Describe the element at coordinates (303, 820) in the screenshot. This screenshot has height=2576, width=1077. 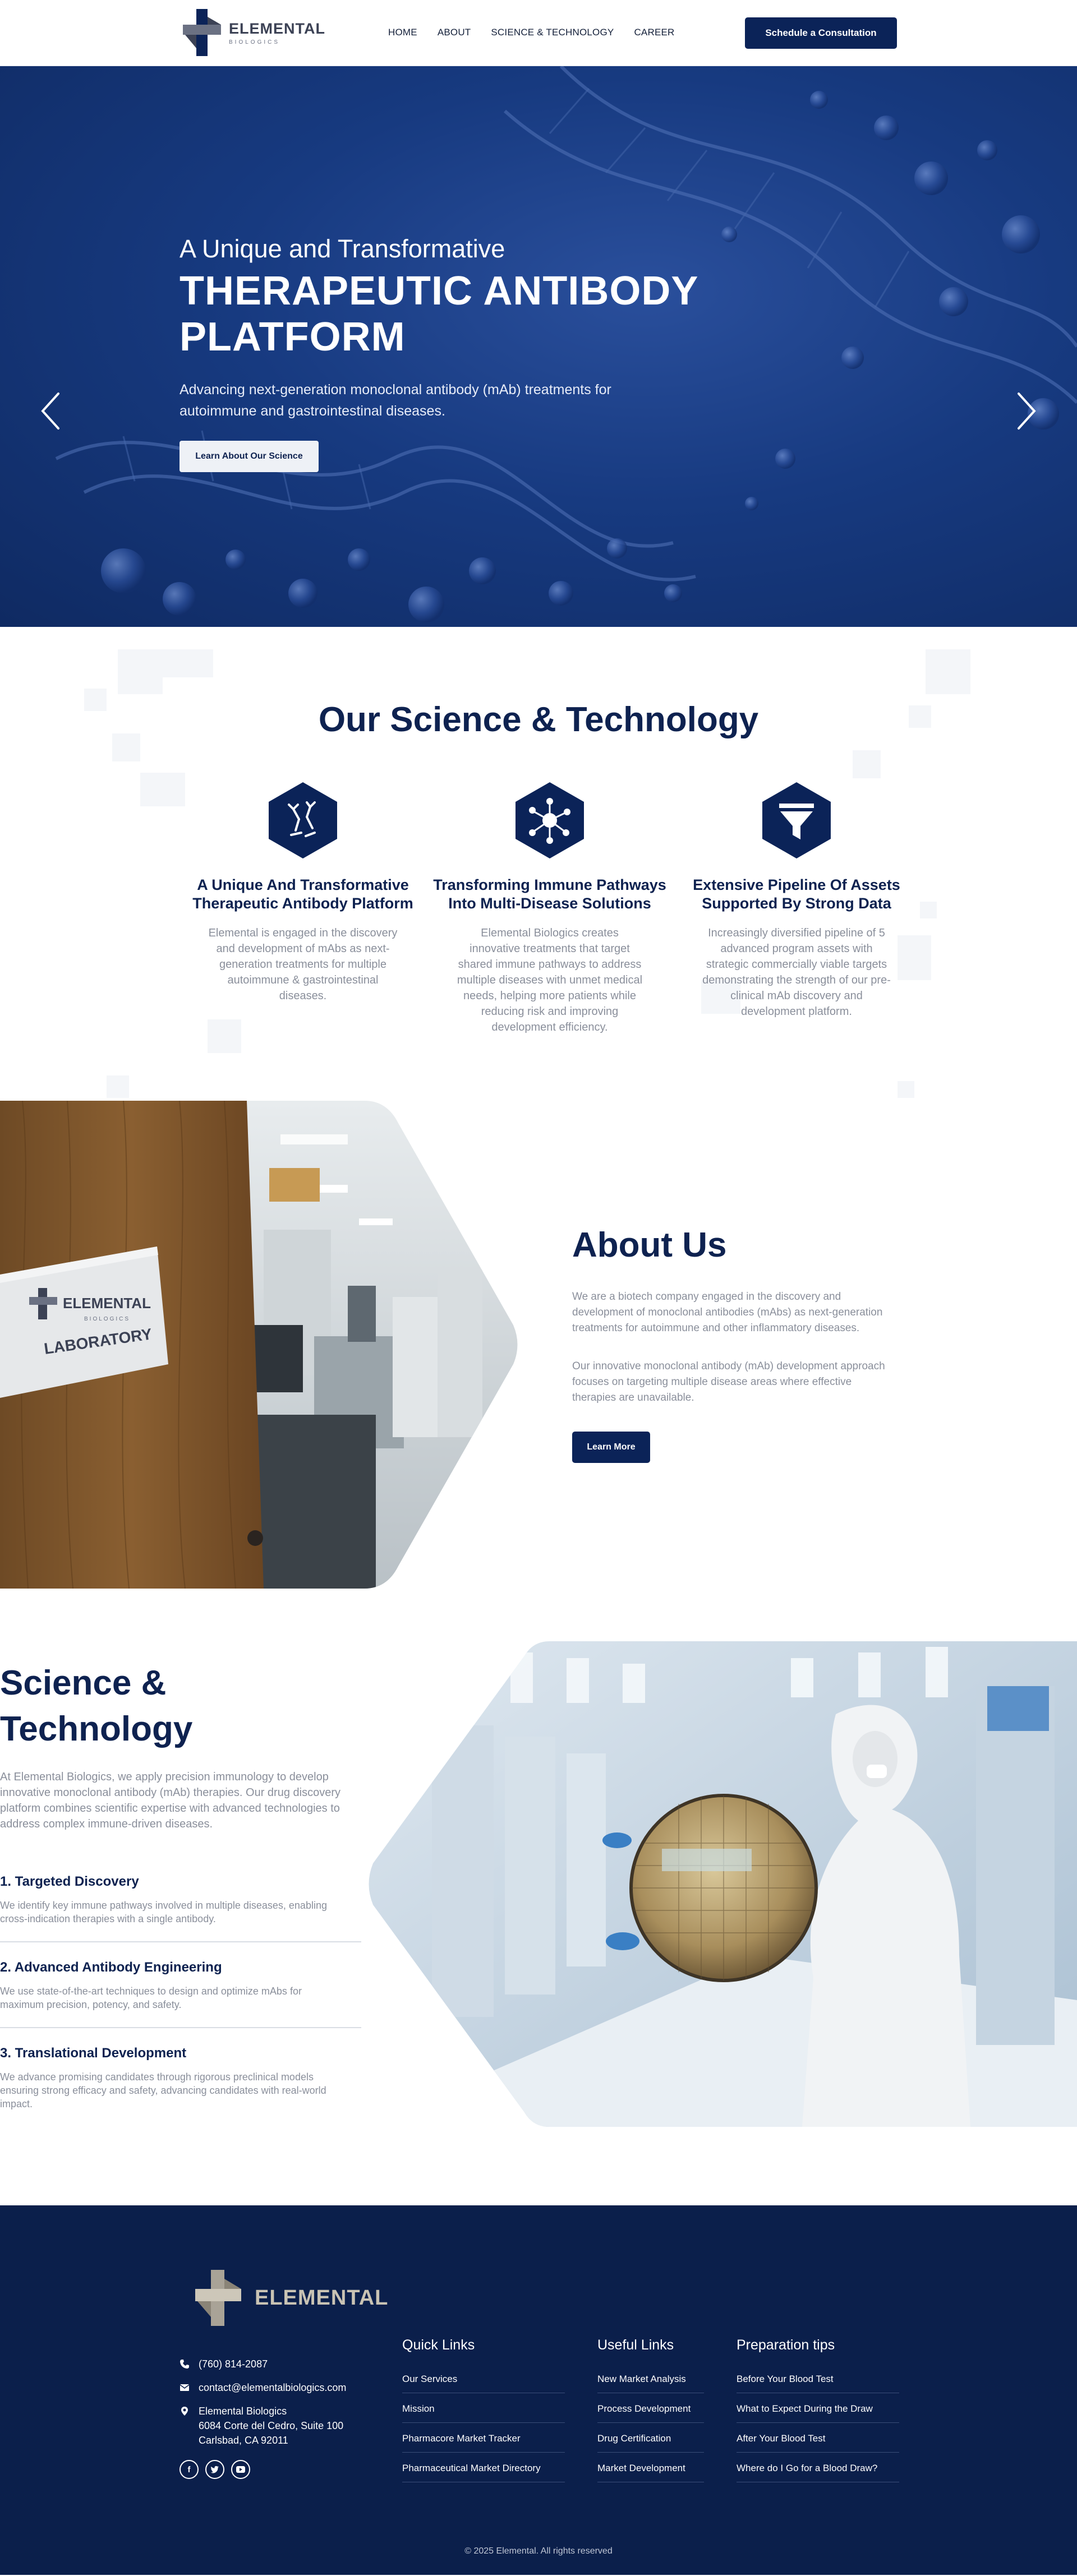
I see `antibody-icon` at that location.